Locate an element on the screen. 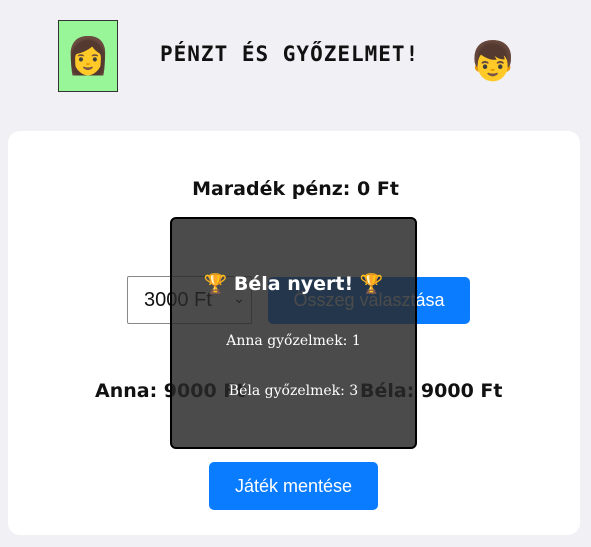  remaining-money: Maradék pénz: 0 Ft is located at coordinates (295, 189).